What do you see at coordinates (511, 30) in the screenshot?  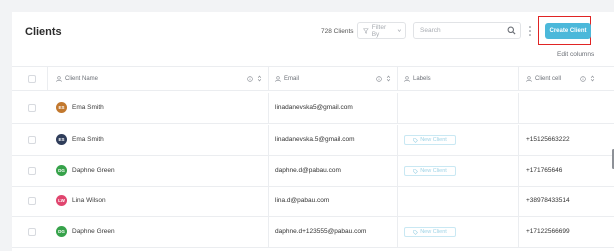 I see `search-icon` at bounding box center [511, 30].